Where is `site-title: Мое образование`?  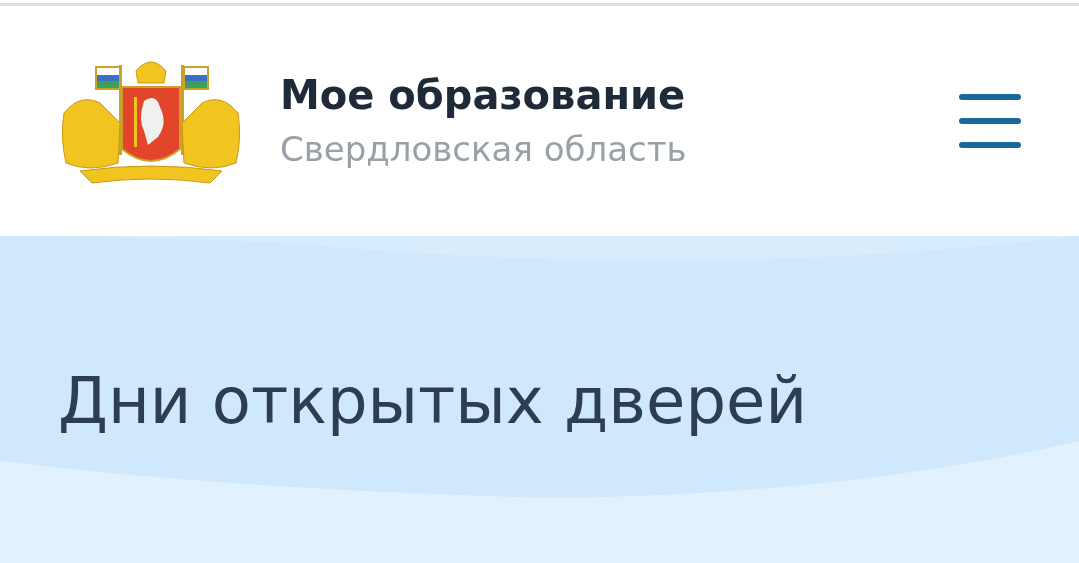
site-title: Мое образование is located at coordinates (483, 95).